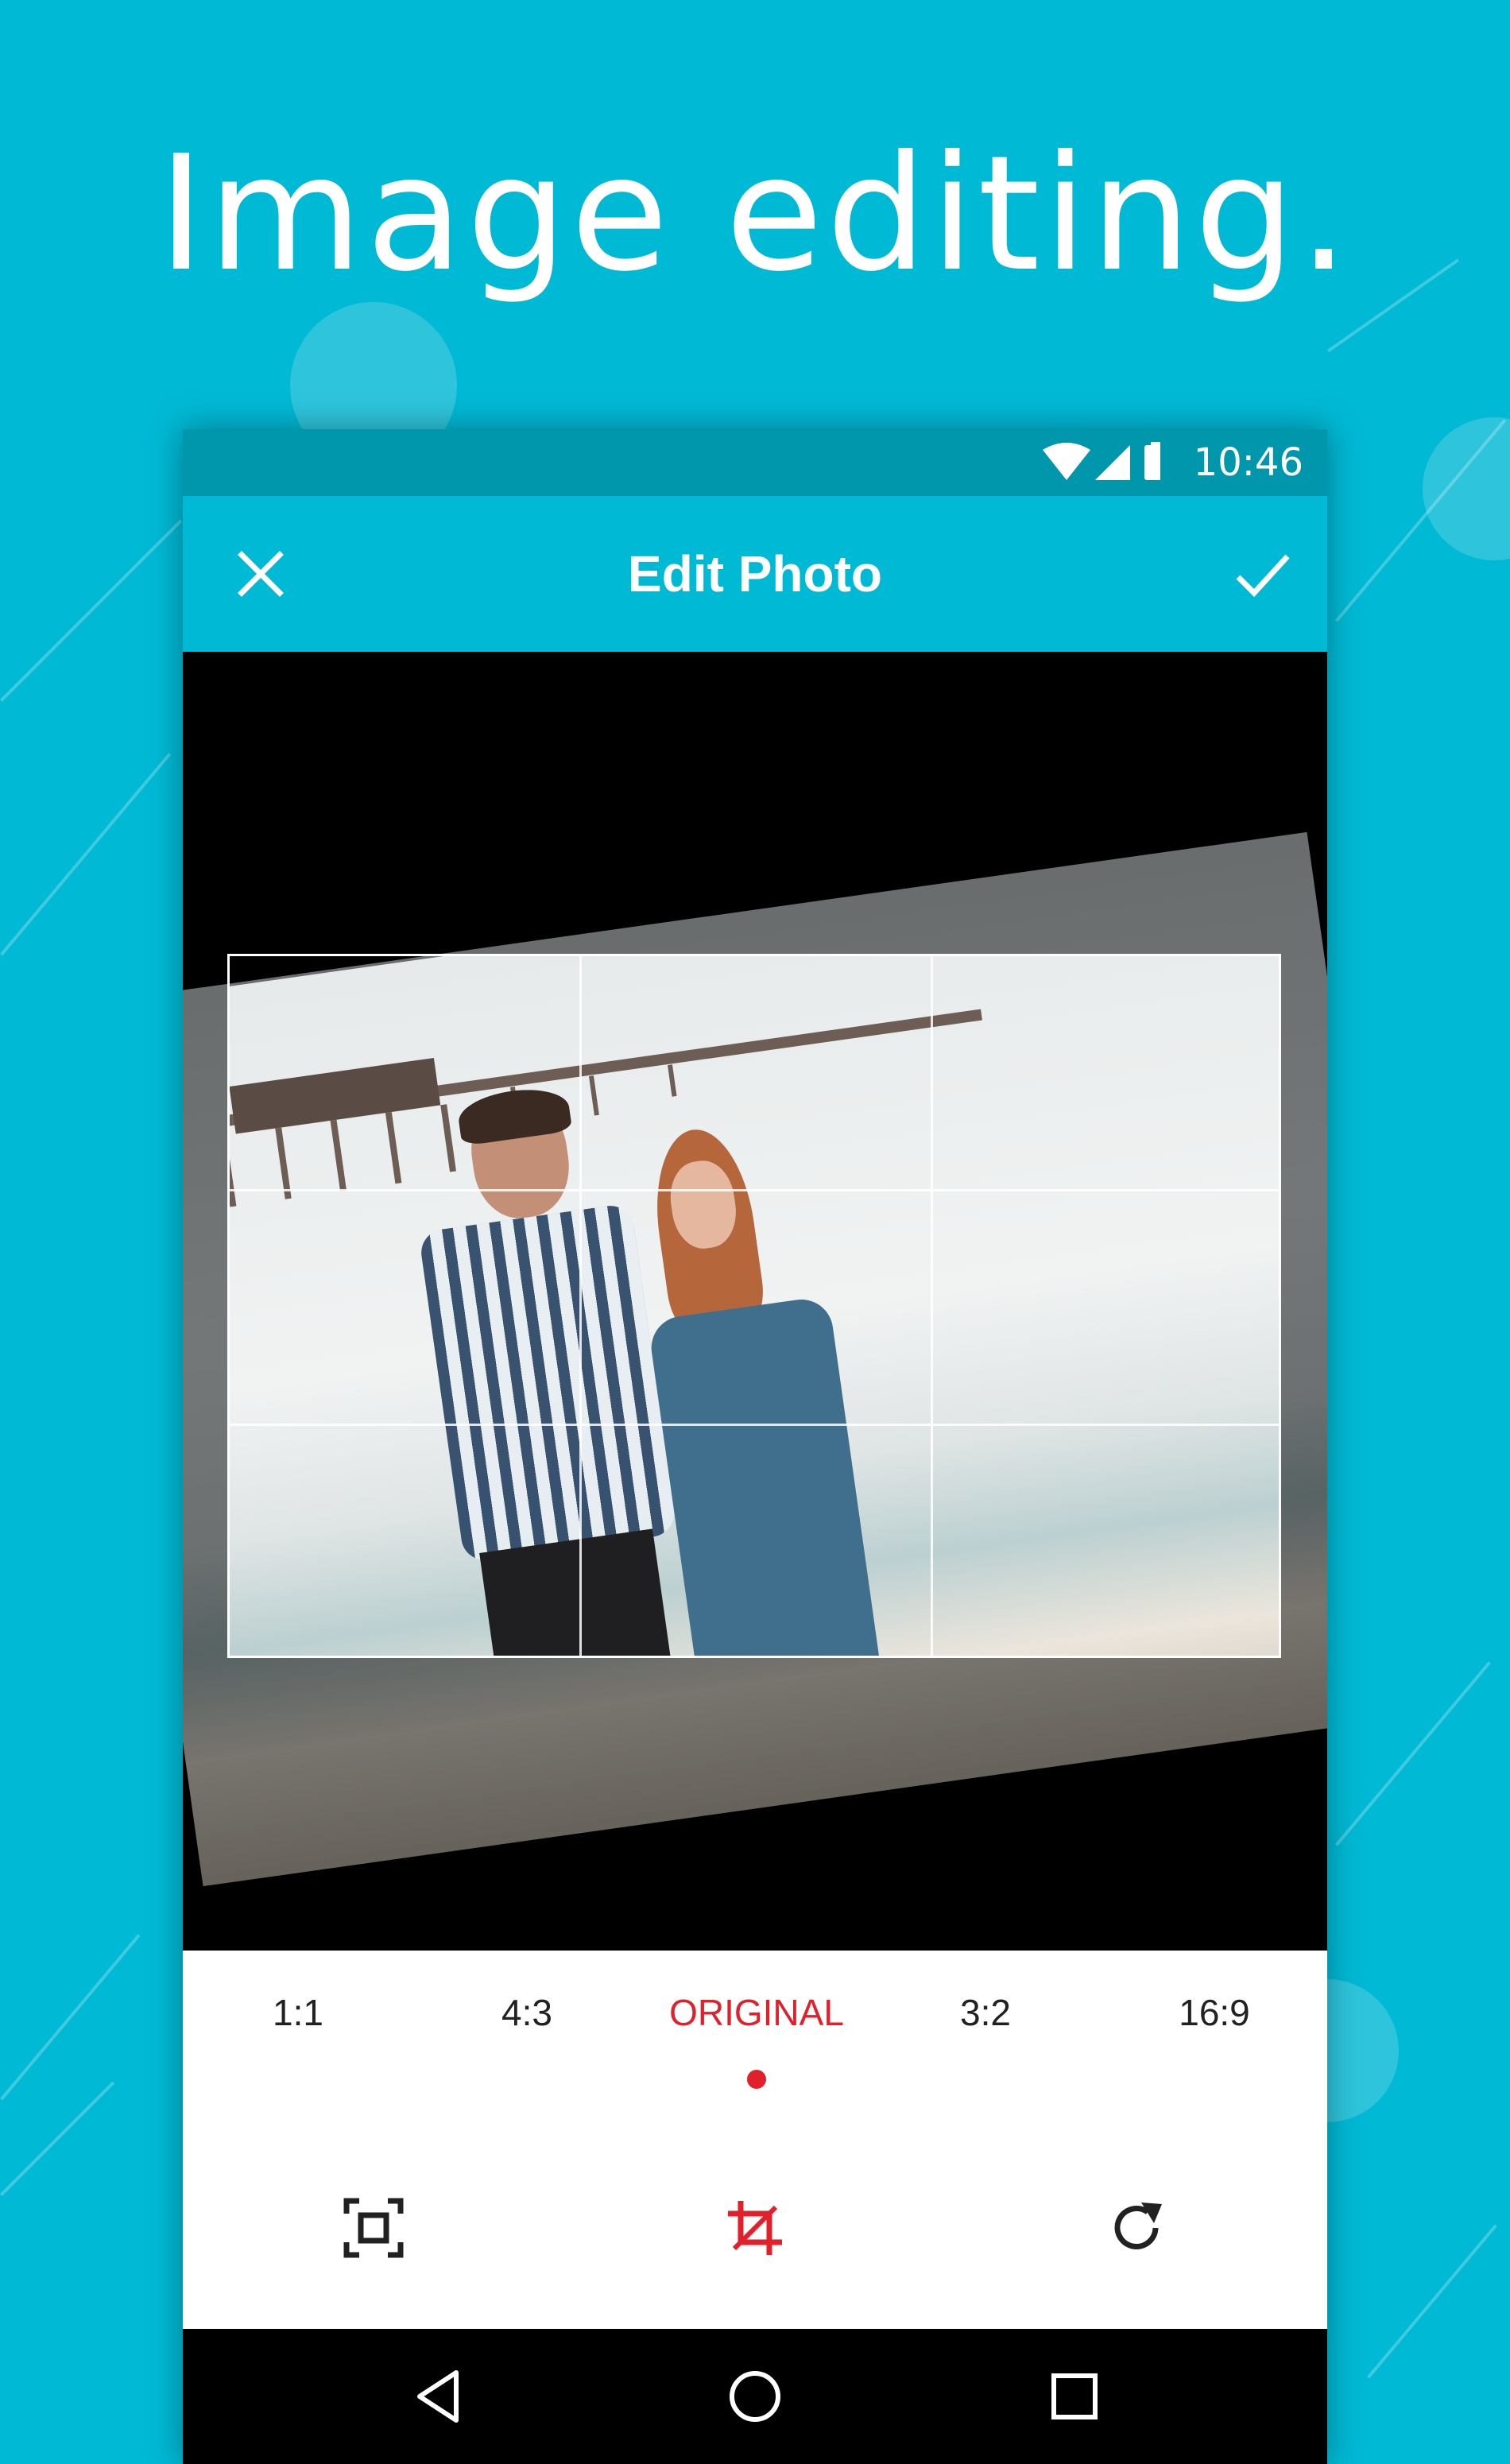 The width and height of the screenshot is (1510, 2464). I want to click on ratio-16-9: 16:9, so click(1214, 2012).